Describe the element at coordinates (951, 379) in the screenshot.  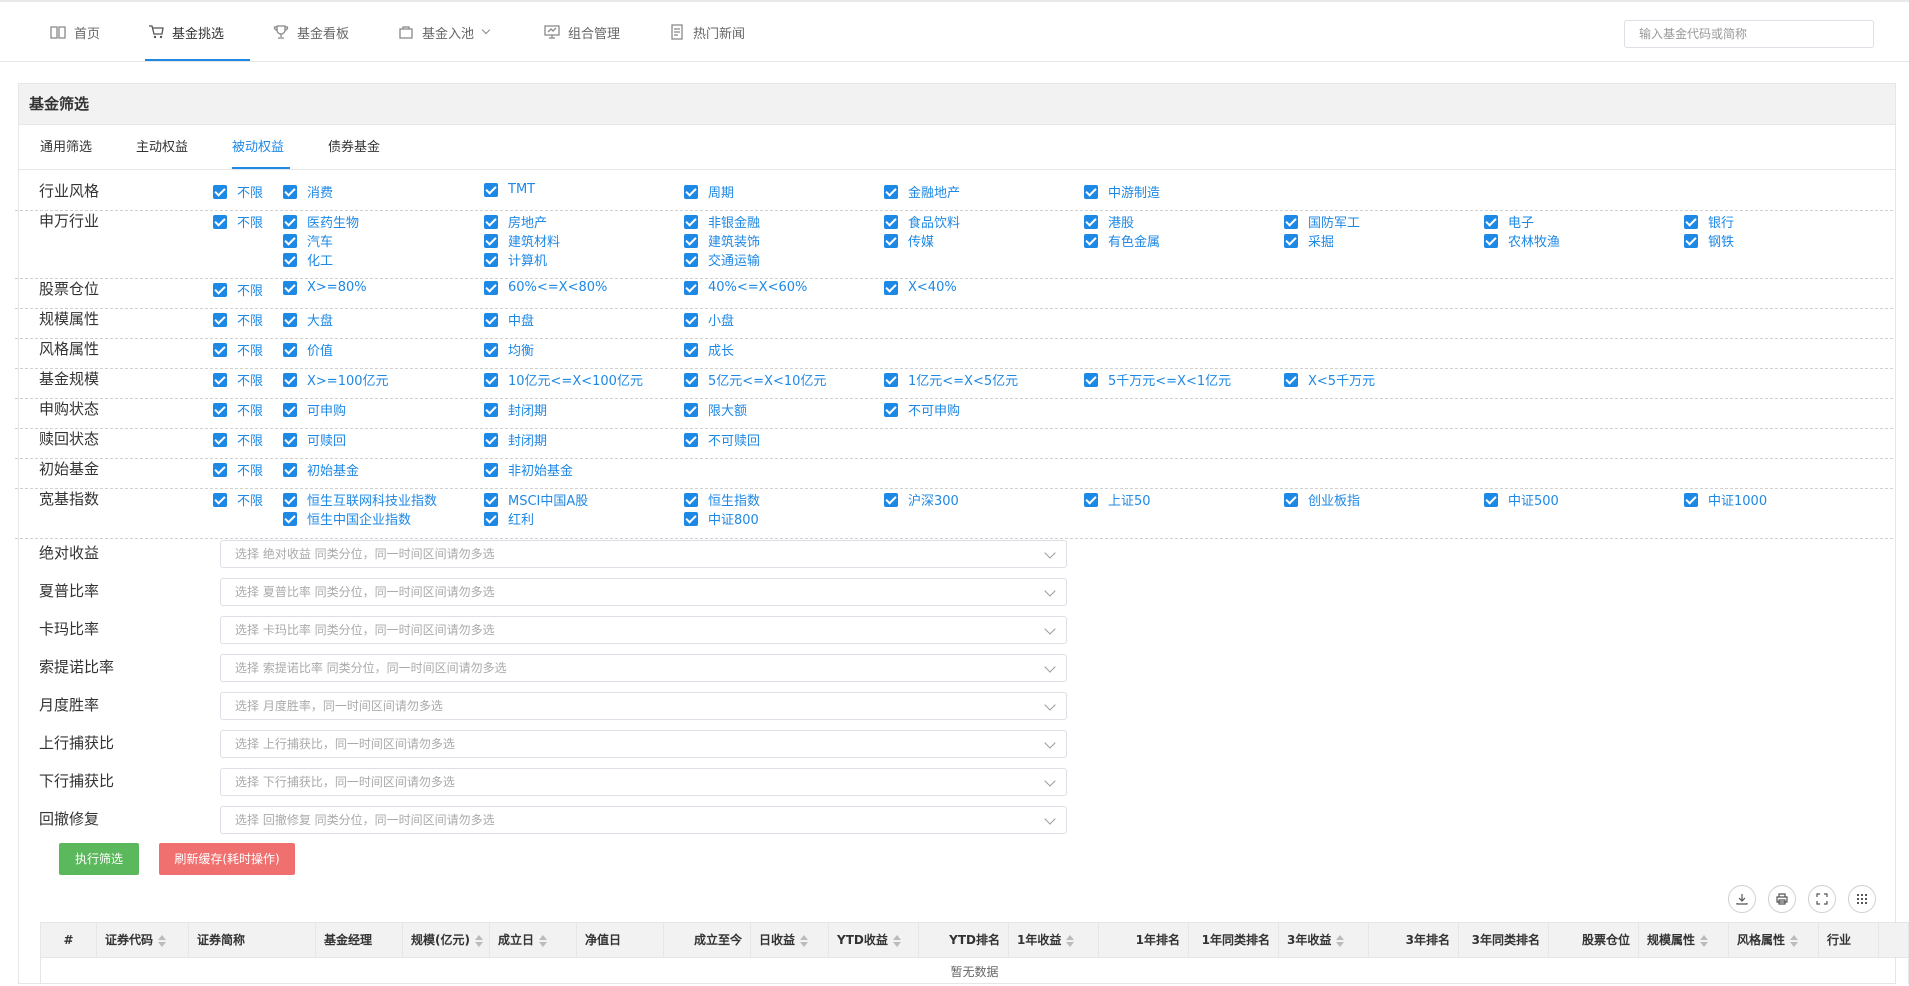
I see `filter-checkbox: 1亿元<=X<5亿元` at that location.